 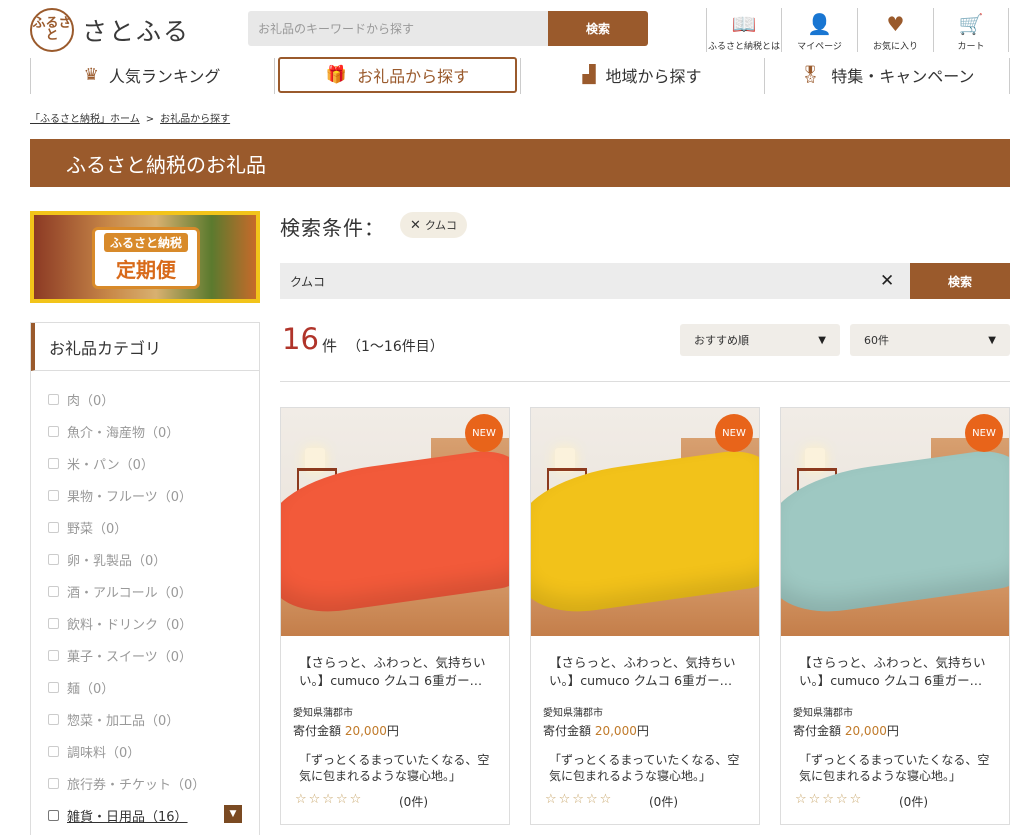 What do you see at coordinates (960, 281) in the screenshot?
I see `keyword-search-button: 検索` at bounding box center [960, 281].